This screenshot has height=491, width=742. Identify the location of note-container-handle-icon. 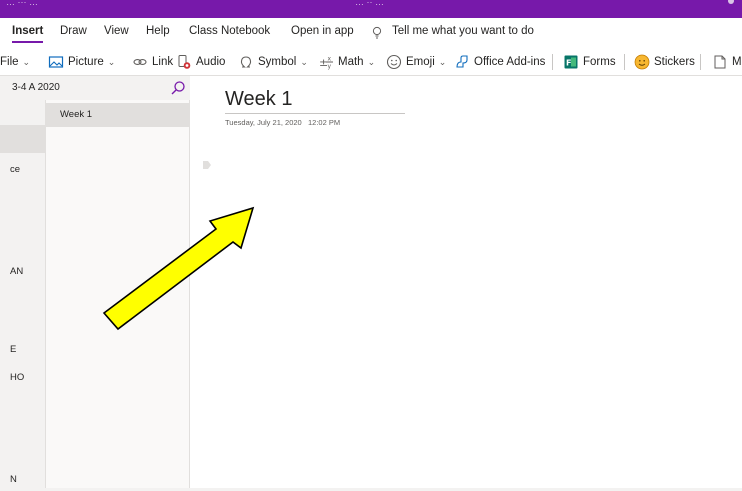
(207, 165).